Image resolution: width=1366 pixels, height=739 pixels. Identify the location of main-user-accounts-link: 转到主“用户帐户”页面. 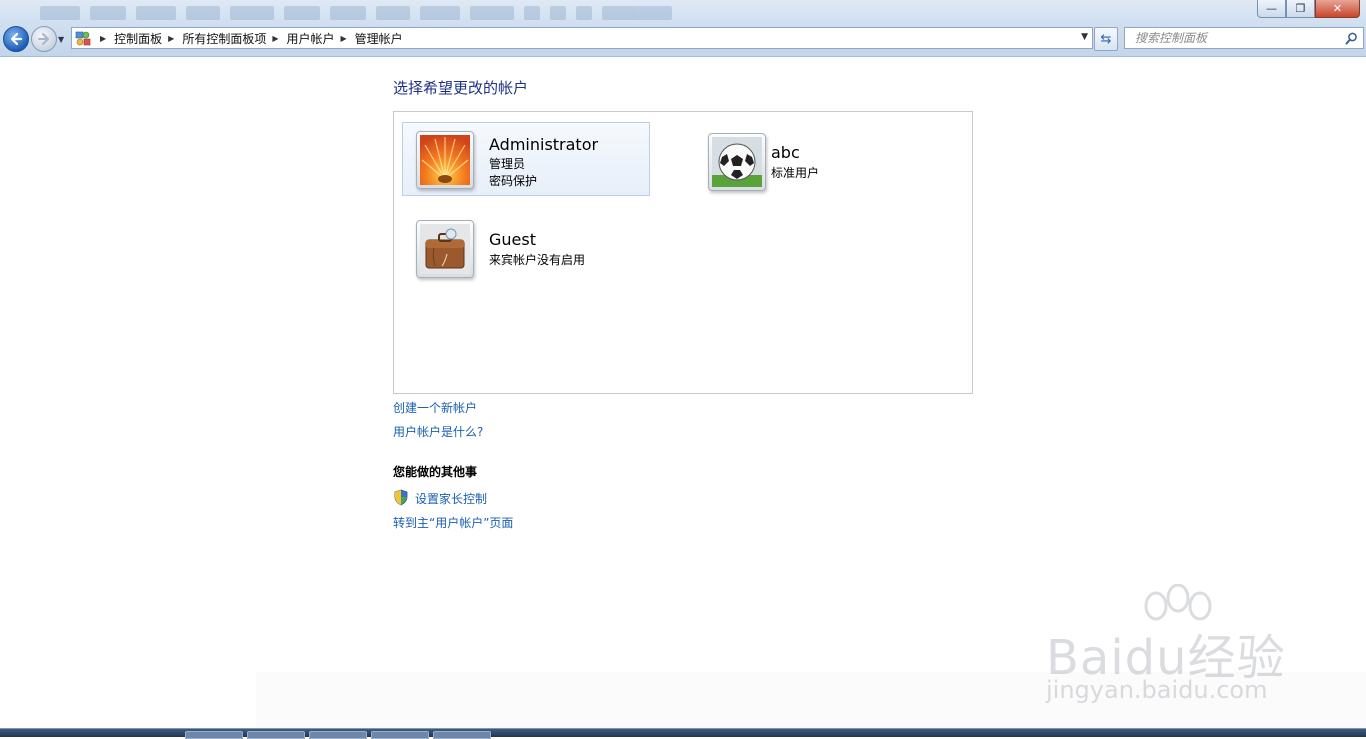
(453, 522).